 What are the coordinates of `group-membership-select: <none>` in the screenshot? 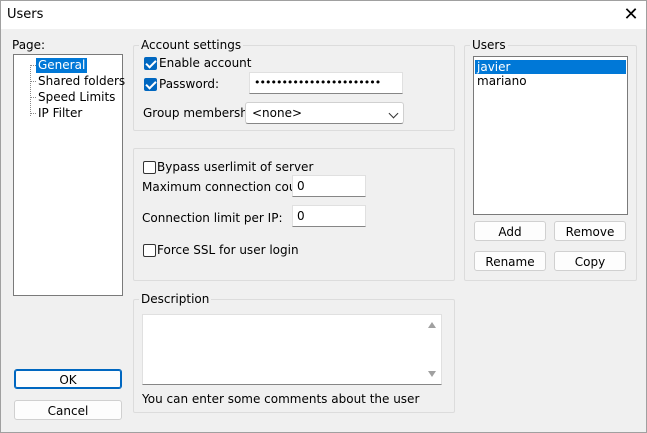 It's located at (324, 113).